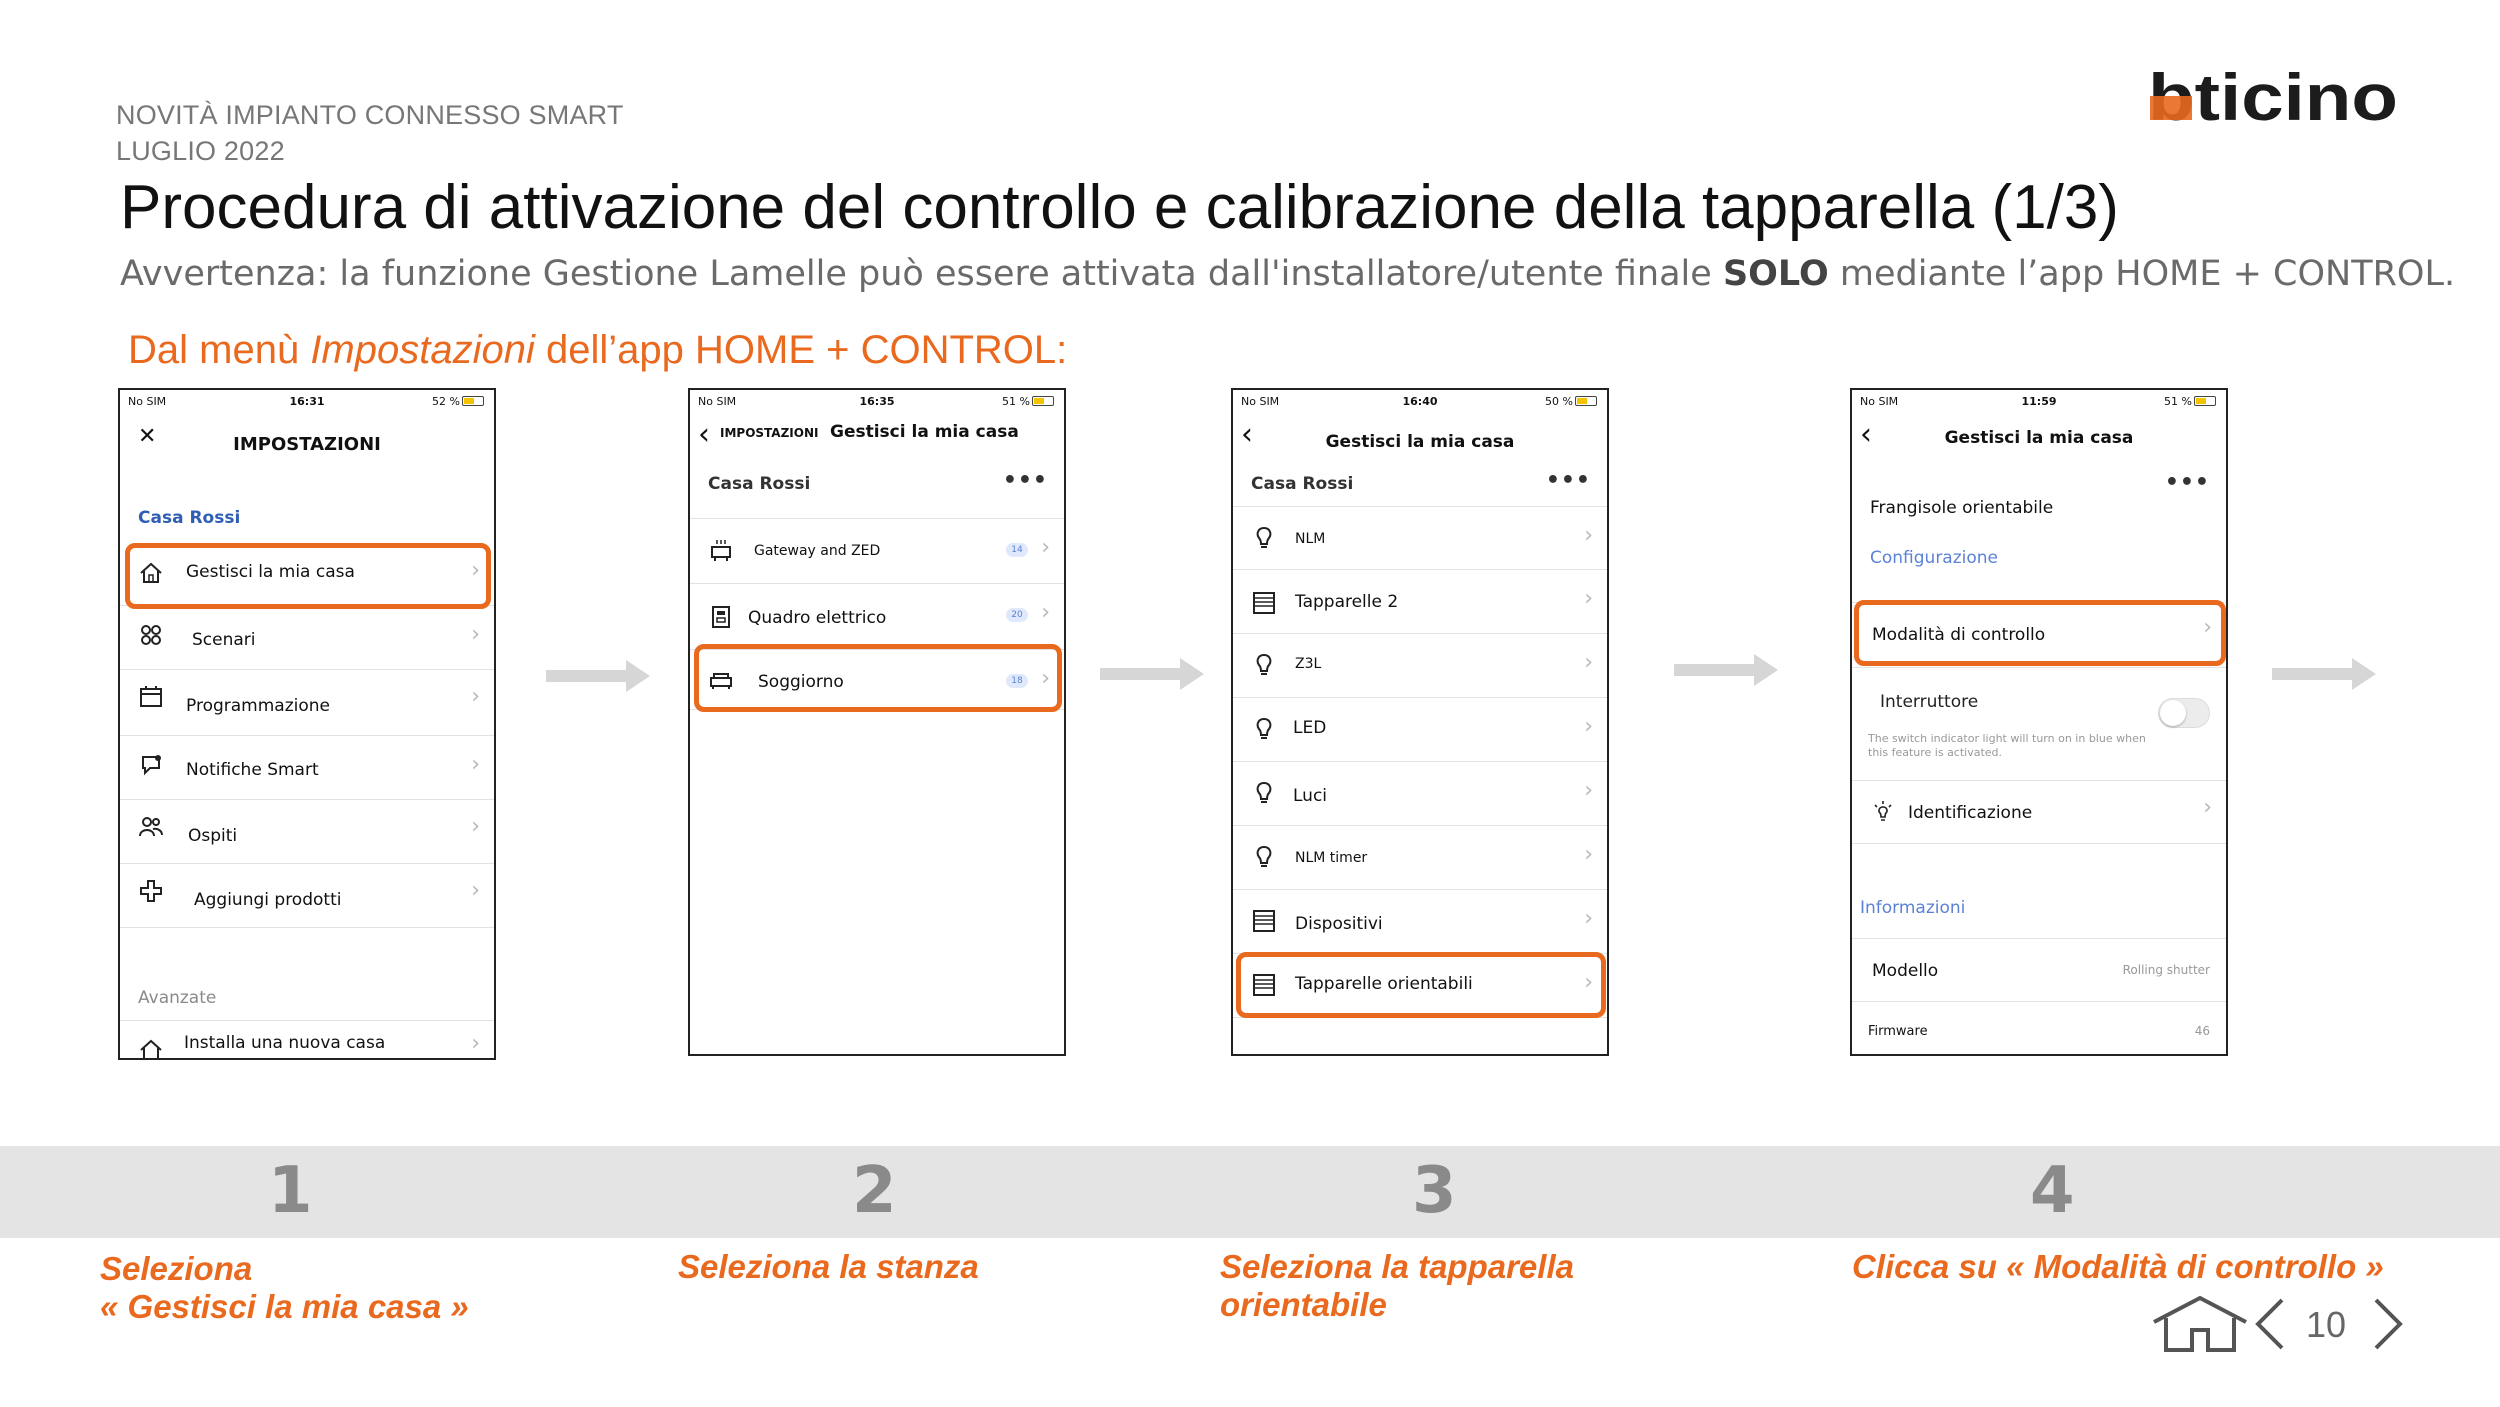 The width and height of the screenshot is (2500, 1407). What do you see at coordinates (1420, 730) in the screenshot?
I see `device-item-led: LED ›` at bounding box center [1420, 730].